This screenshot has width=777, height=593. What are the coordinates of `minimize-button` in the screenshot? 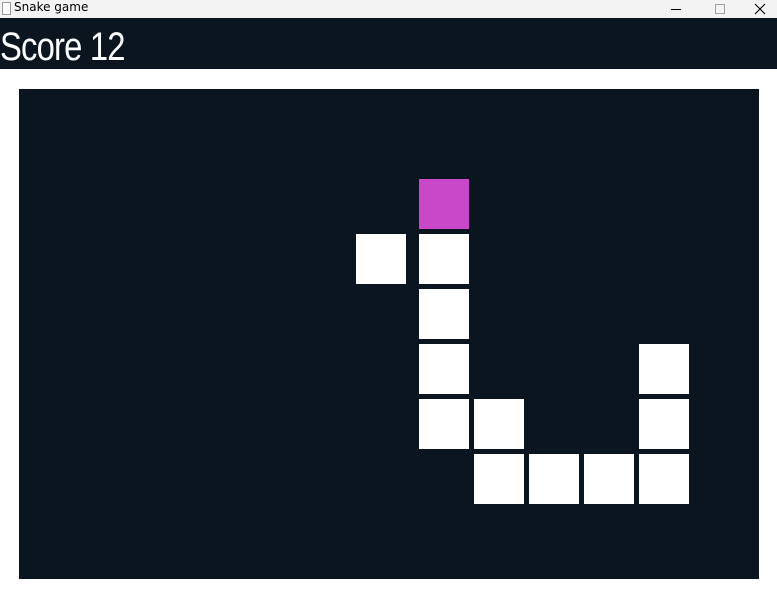 It's located at (676, 9).